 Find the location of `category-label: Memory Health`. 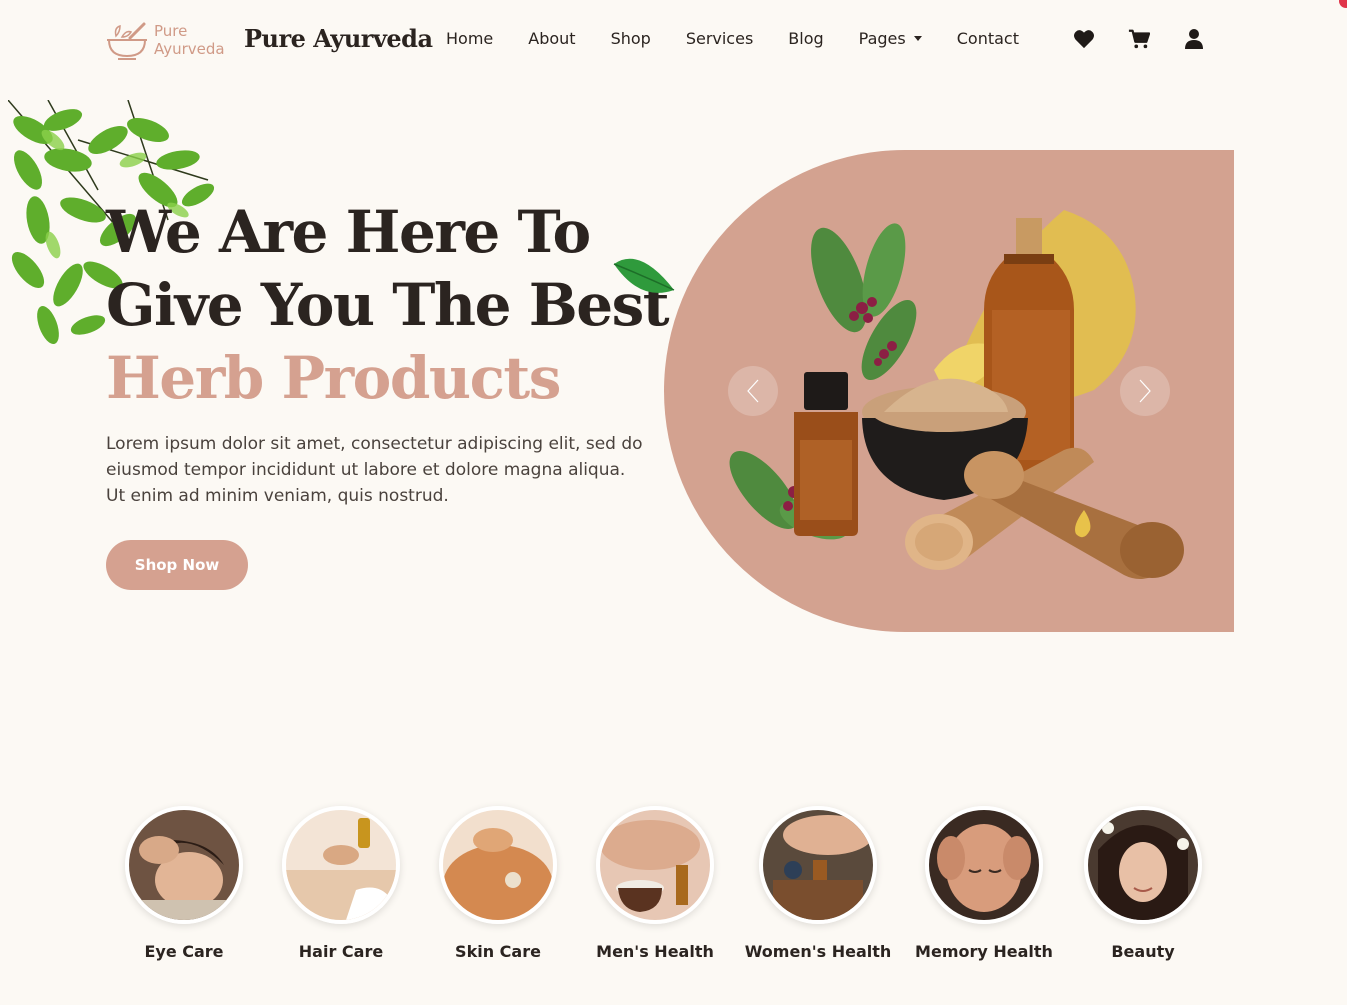

category-label: Memory Health is located at coordinates (984, 951).